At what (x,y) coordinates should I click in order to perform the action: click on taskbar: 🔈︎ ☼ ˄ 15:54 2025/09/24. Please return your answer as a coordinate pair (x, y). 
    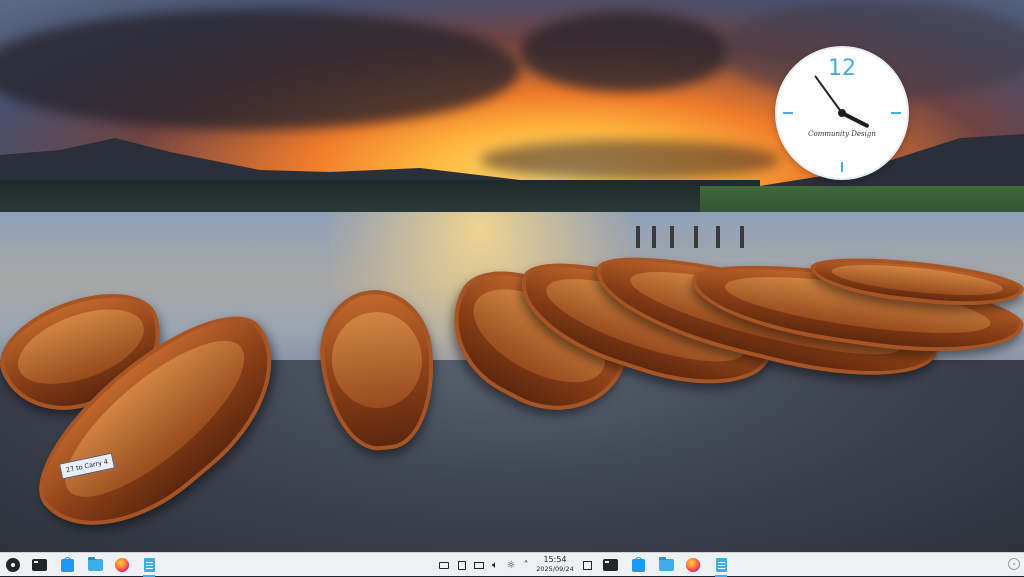
    Looking at the image, I should click on (512, 564).